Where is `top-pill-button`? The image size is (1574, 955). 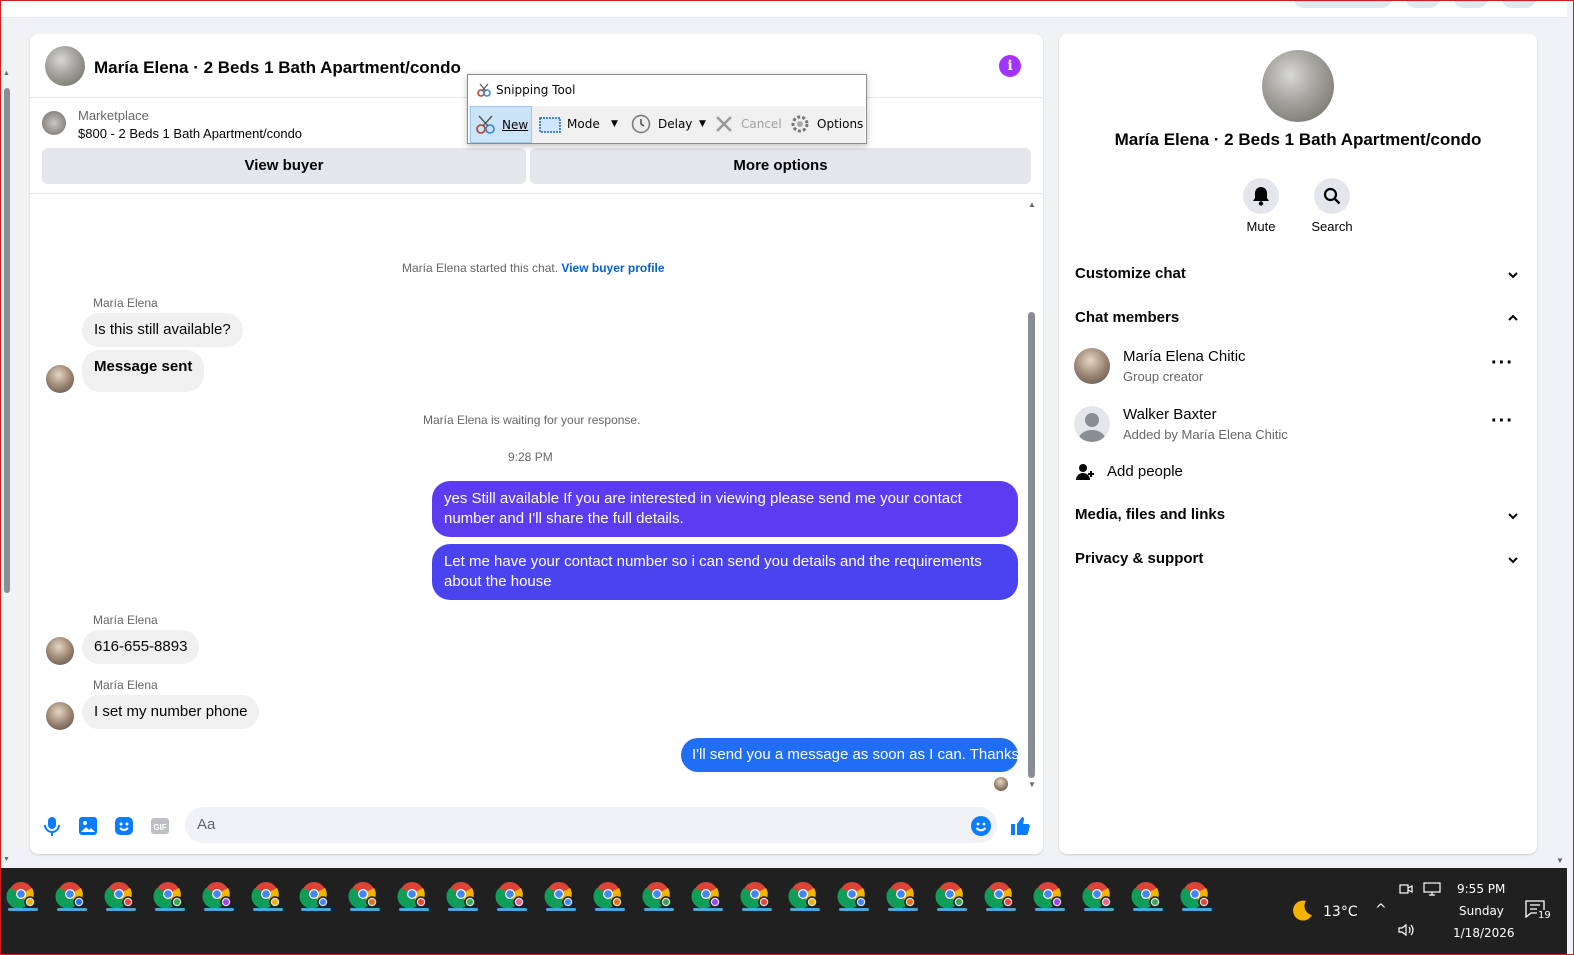 top-pill-button is located at coordinates (1343, 4).